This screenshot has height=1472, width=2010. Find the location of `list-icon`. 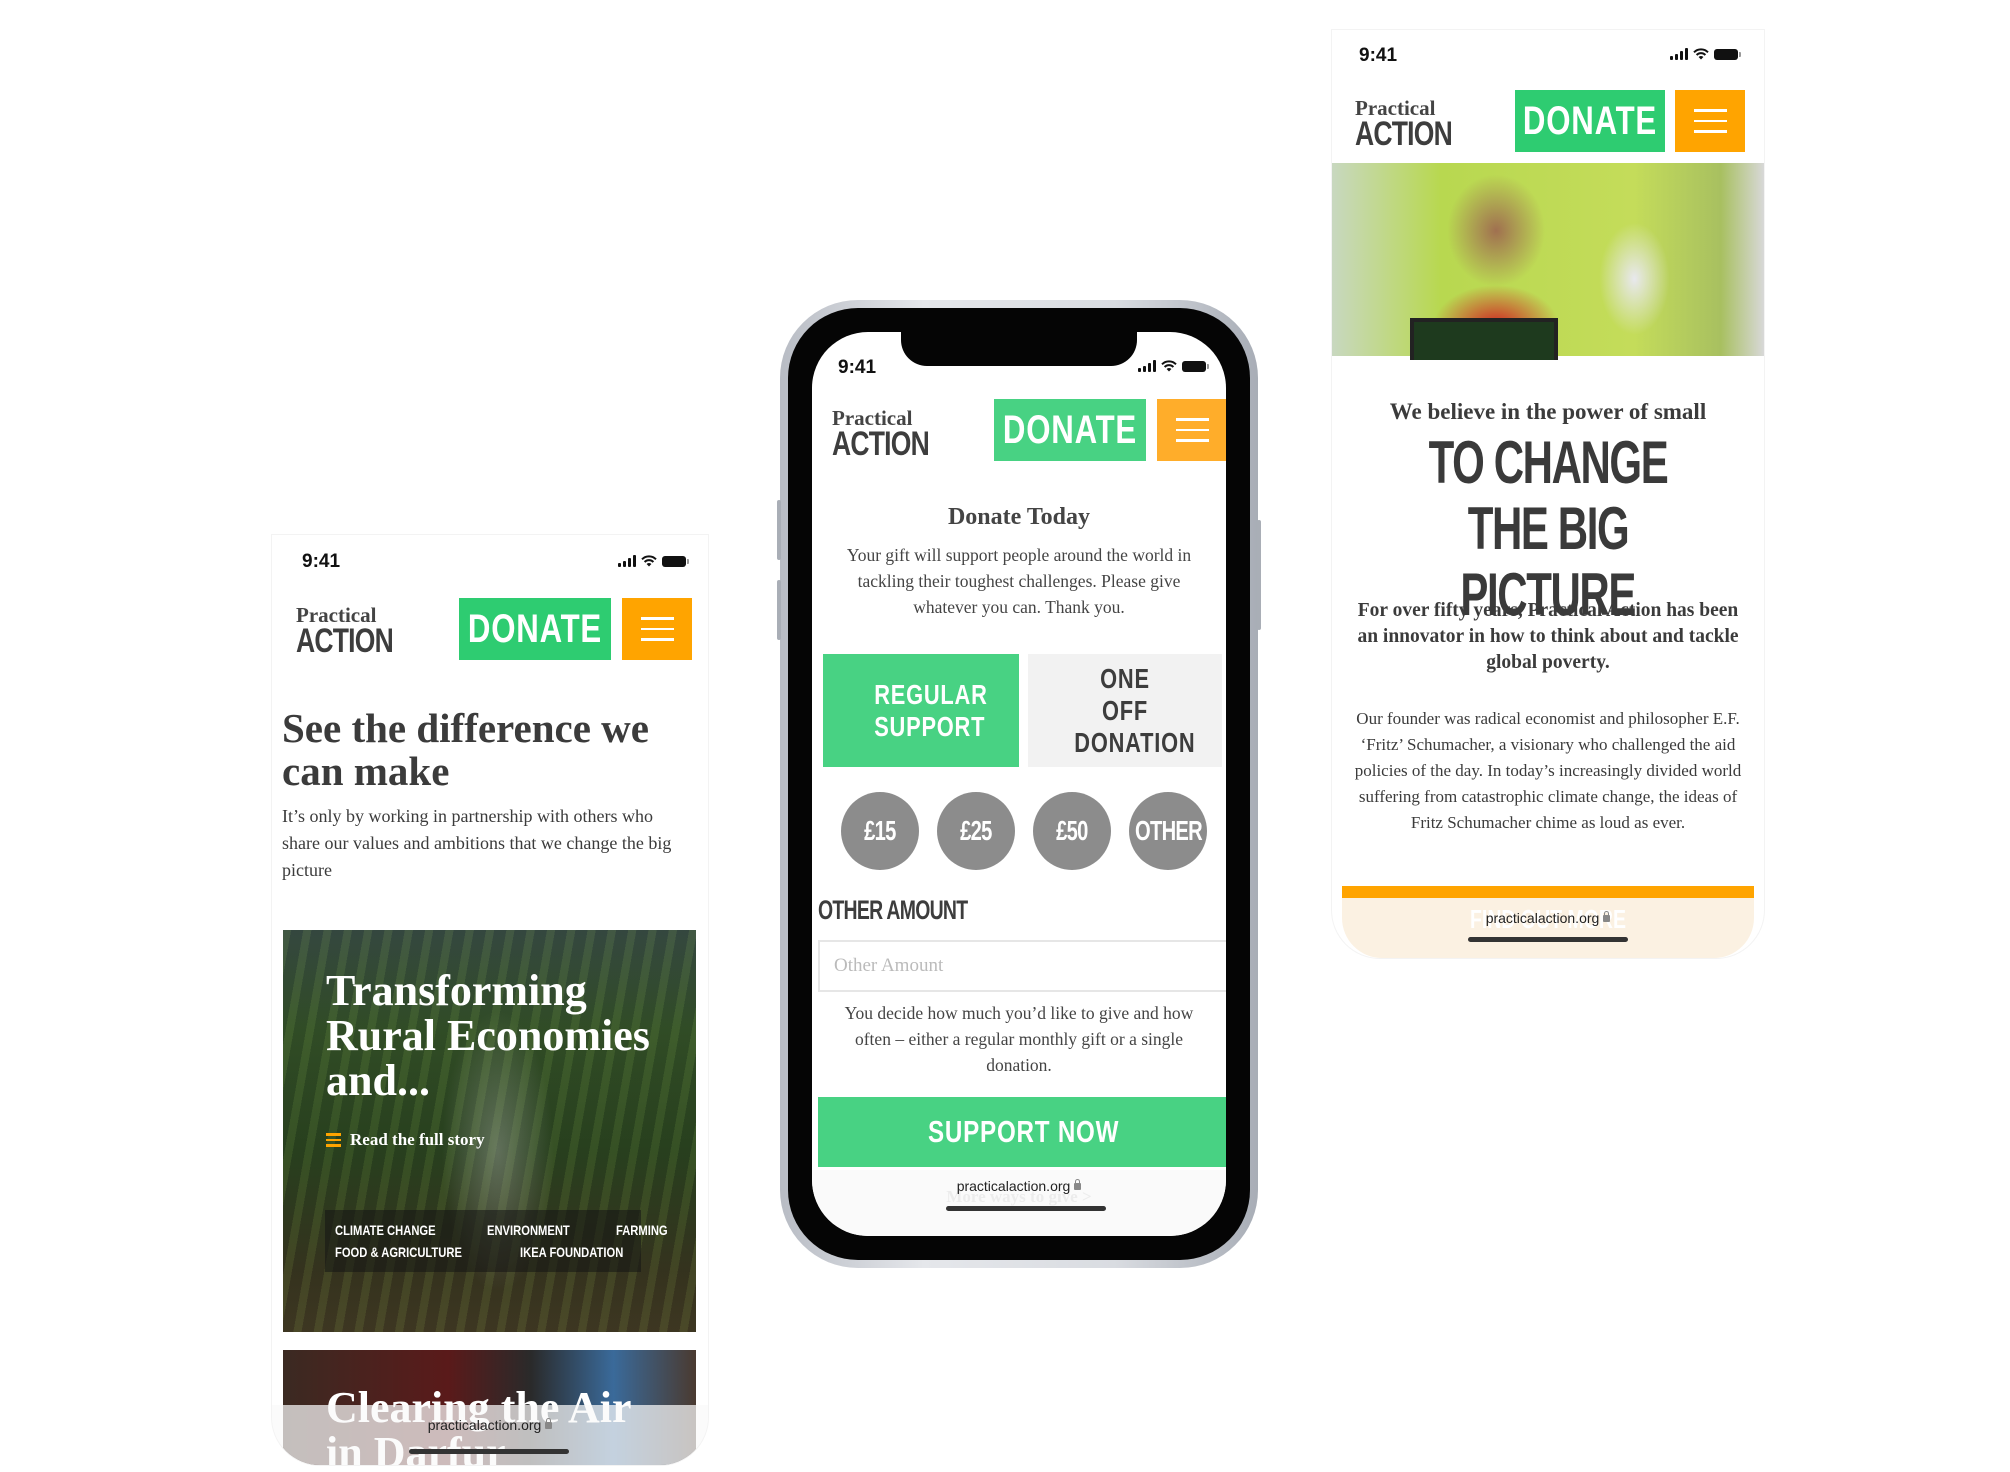

list-icon is located at coordinates (333, 1140).